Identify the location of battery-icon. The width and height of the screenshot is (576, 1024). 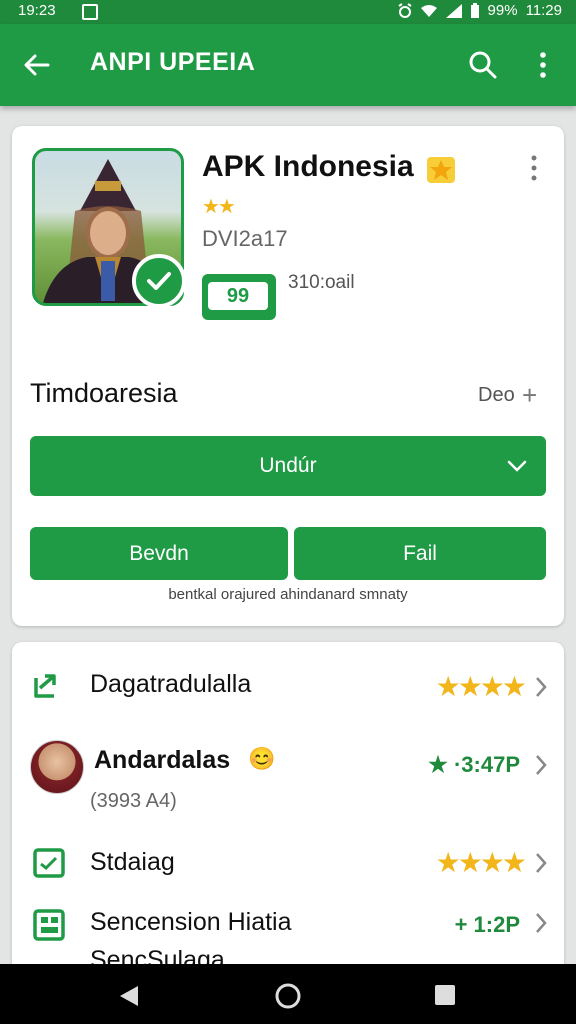
(474, 10).